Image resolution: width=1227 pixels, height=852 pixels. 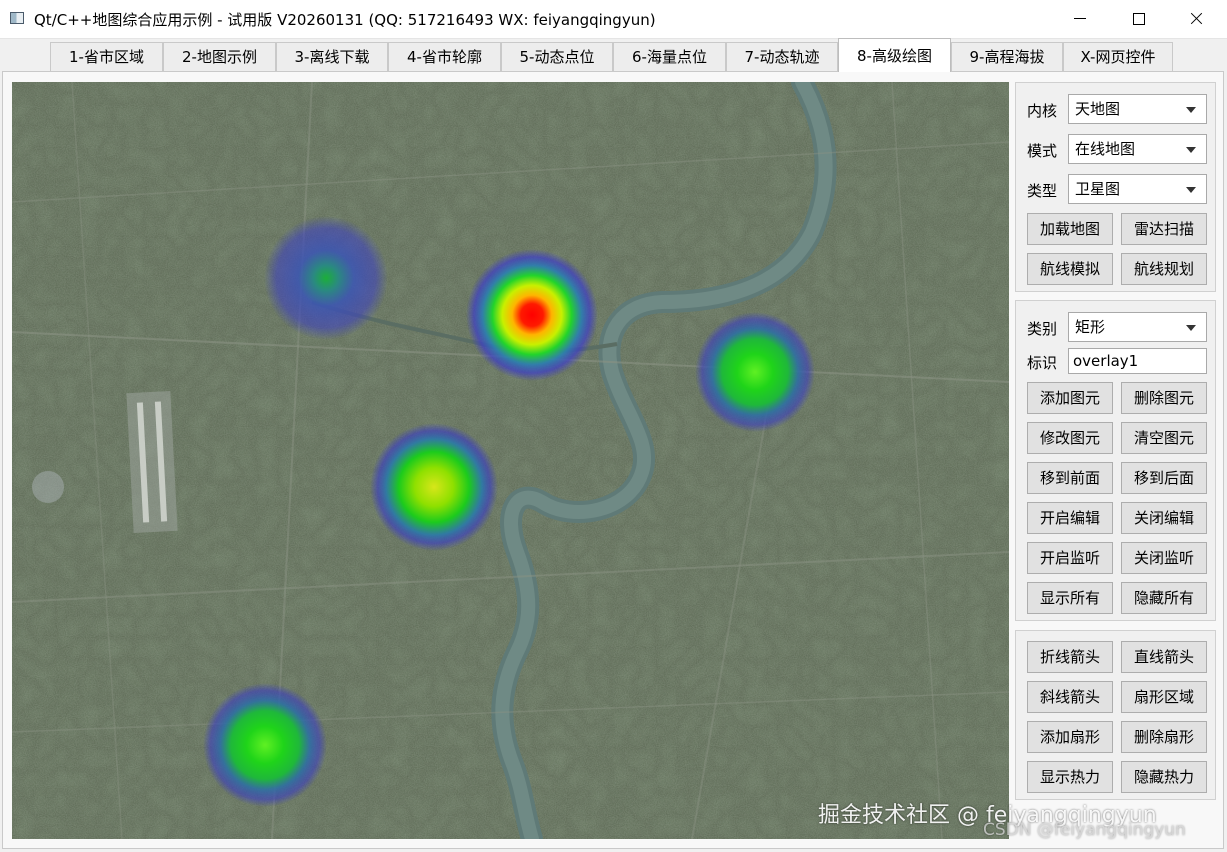 I want to click on straight-arrow-button: 直线箭头, so click(x=1164, y=657).